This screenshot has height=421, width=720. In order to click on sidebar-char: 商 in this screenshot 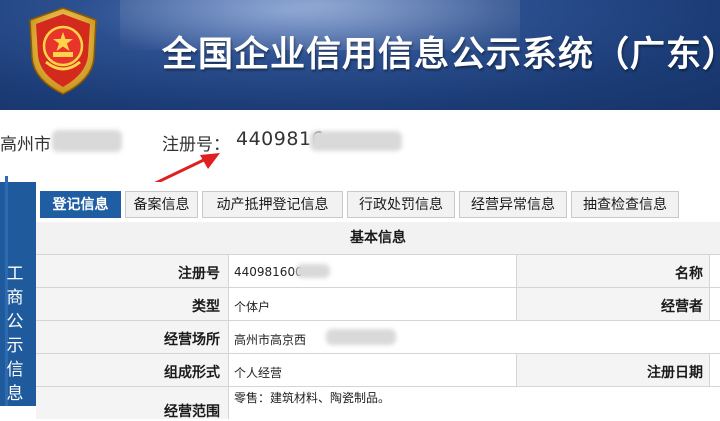, I will do `click(15, 298)`.